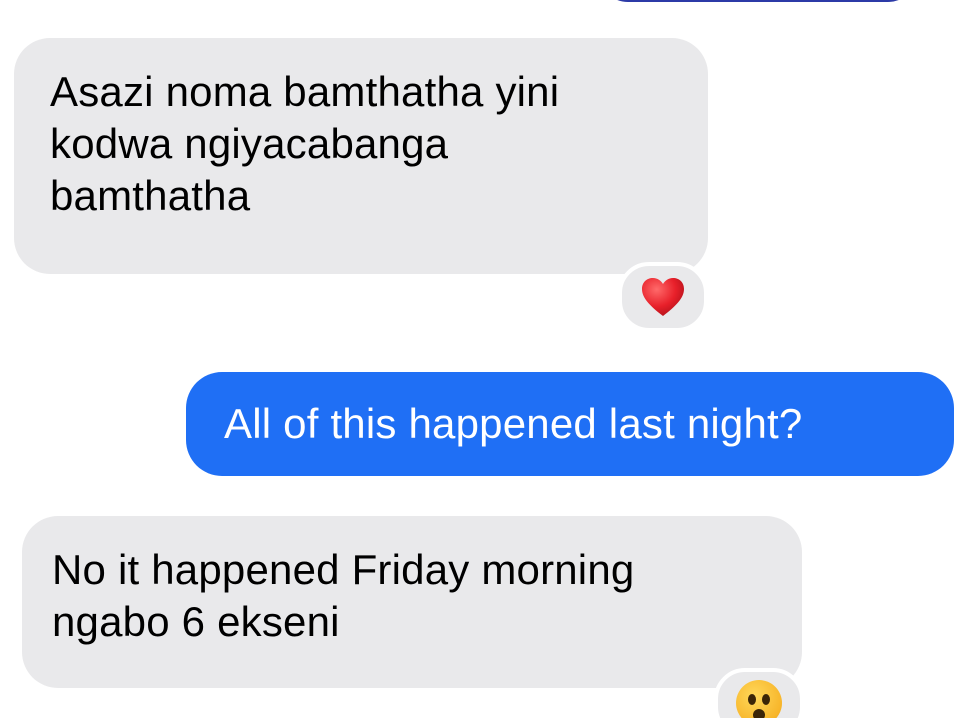 The width and height of the screenshot is (967, 718). Describe the element at coordinates (758, 1) in the screenshot. I see `outgoing-message-bubble-partial` at that location.